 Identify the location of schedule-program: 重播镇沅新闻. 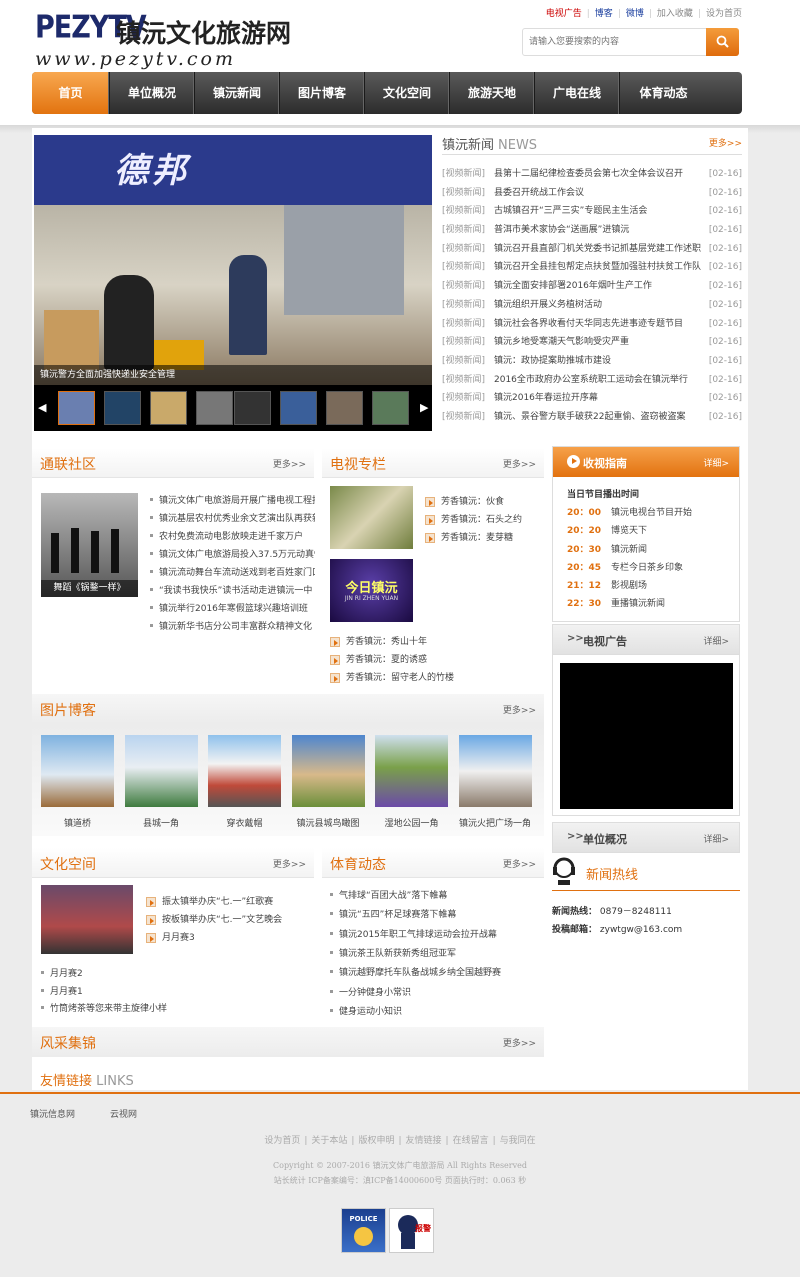
(638, 604).